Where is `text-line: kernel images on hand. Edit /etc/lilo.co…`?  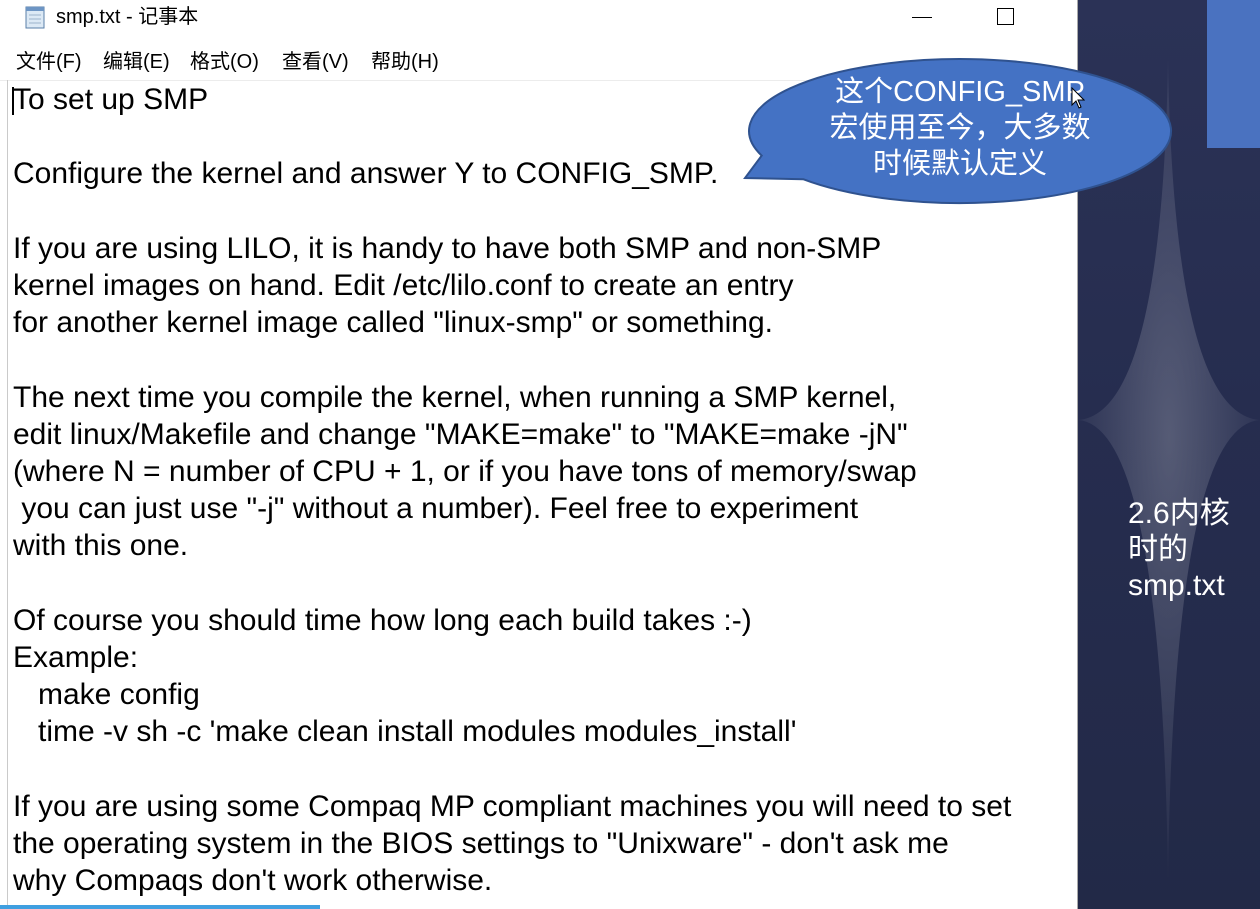 text-line: kernel images on hand. Edit /etc/lilo.co… is located at coordinates (543, 285).